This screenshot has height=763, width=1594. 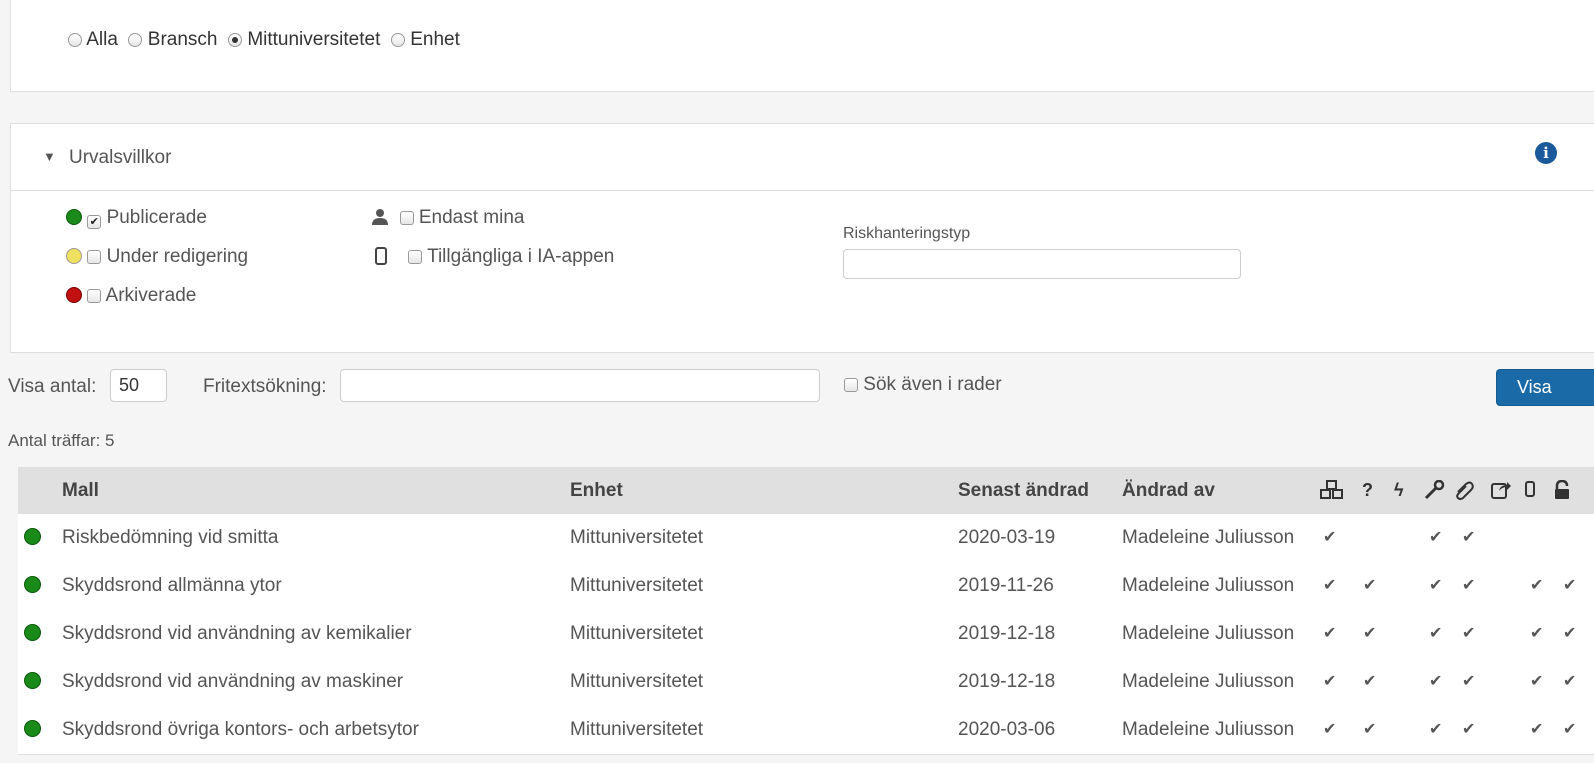 I want to click on editing-label: Under redigering, so click(x=177, y=256).